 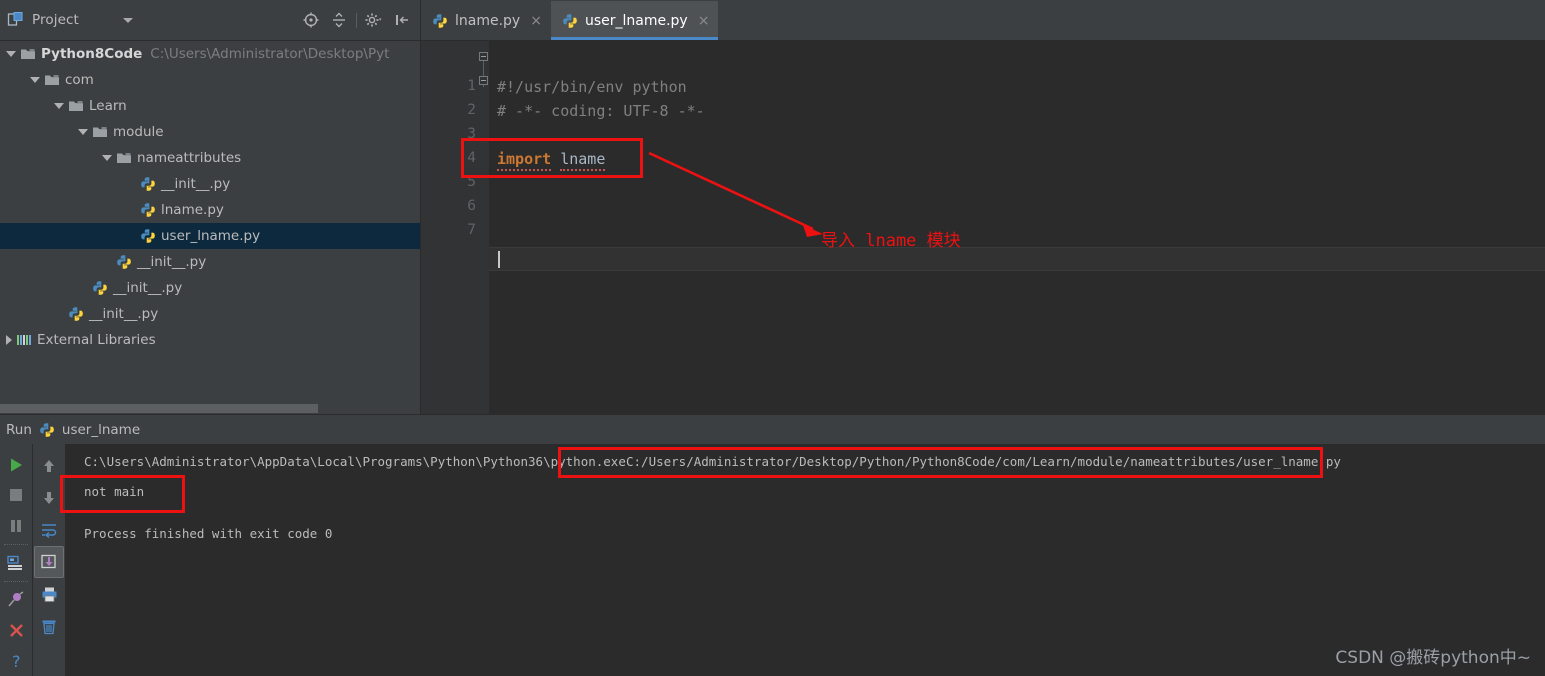 What do you see at coordinates (79, 80) in the screenshot?
I see `tree-item-label: com` at bounding box center [79, 80].